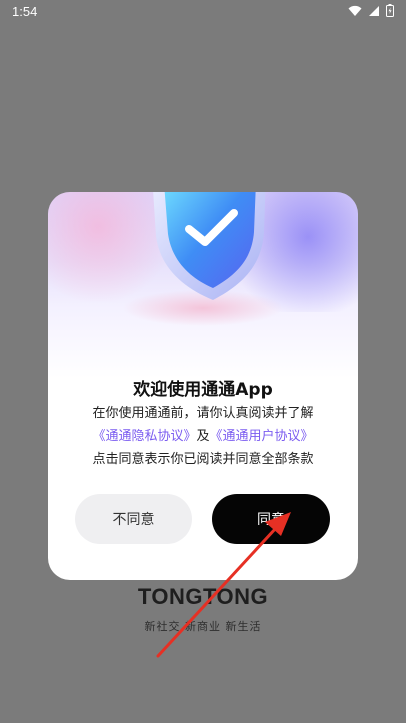  Describe the element at coordinates (144, 436) in the screenshot. I see `privacy-policy-link: 《通通隐私协议》` at that location.